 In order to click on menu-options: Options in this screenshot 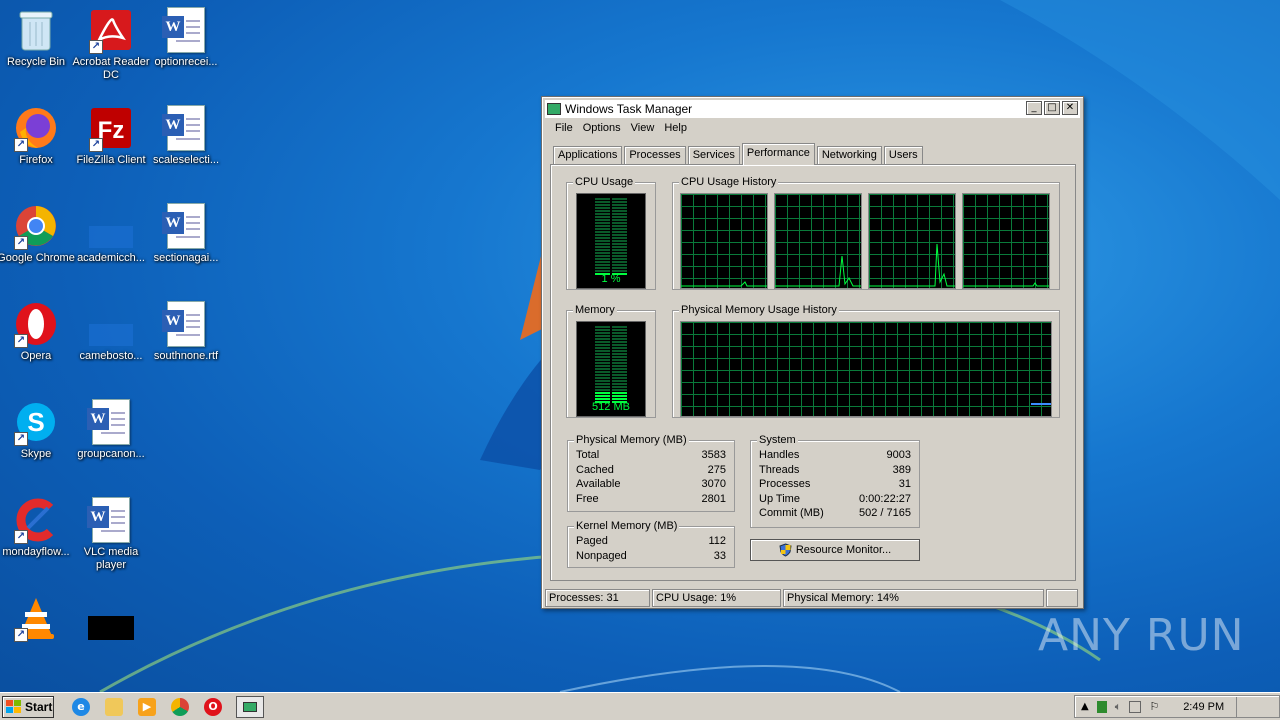, I will do `click(602, 128)`.